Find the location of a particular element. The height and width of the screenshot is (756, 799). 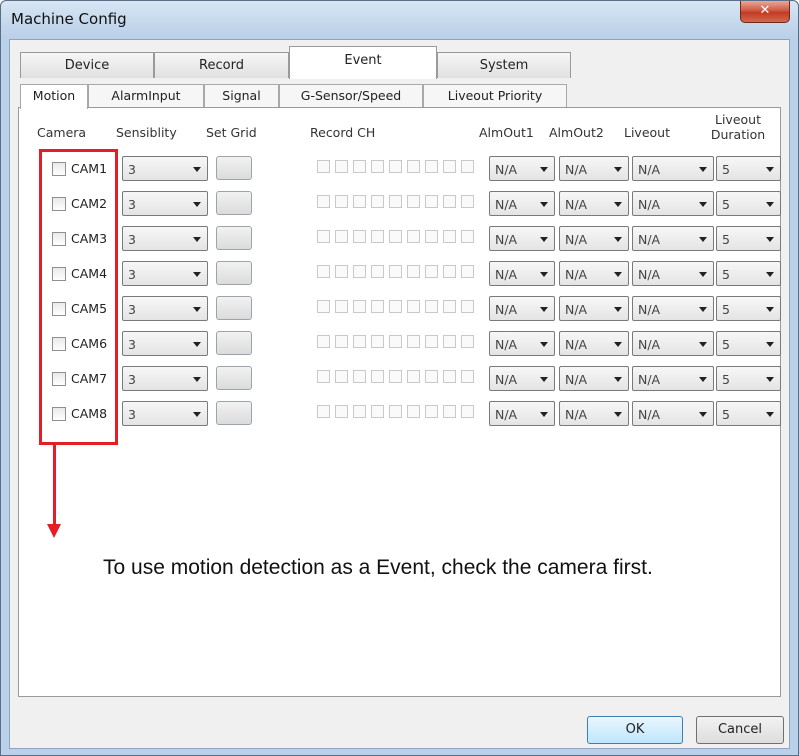

cancel-button: Cancel is located at coordinates (740, 730).